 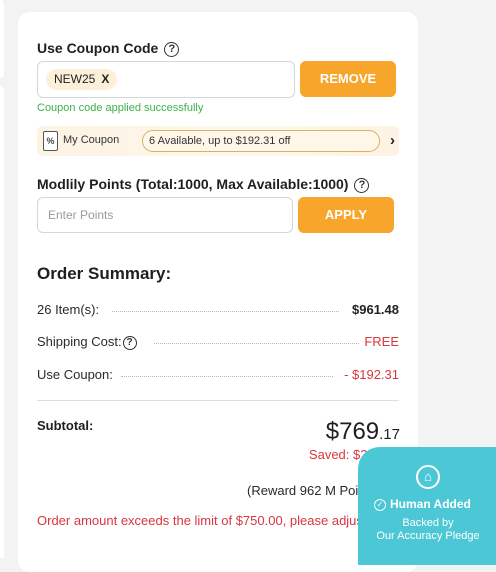 I want to click on coupon-row: Use Coupon: - $192.31, so click(x=218, y=376).